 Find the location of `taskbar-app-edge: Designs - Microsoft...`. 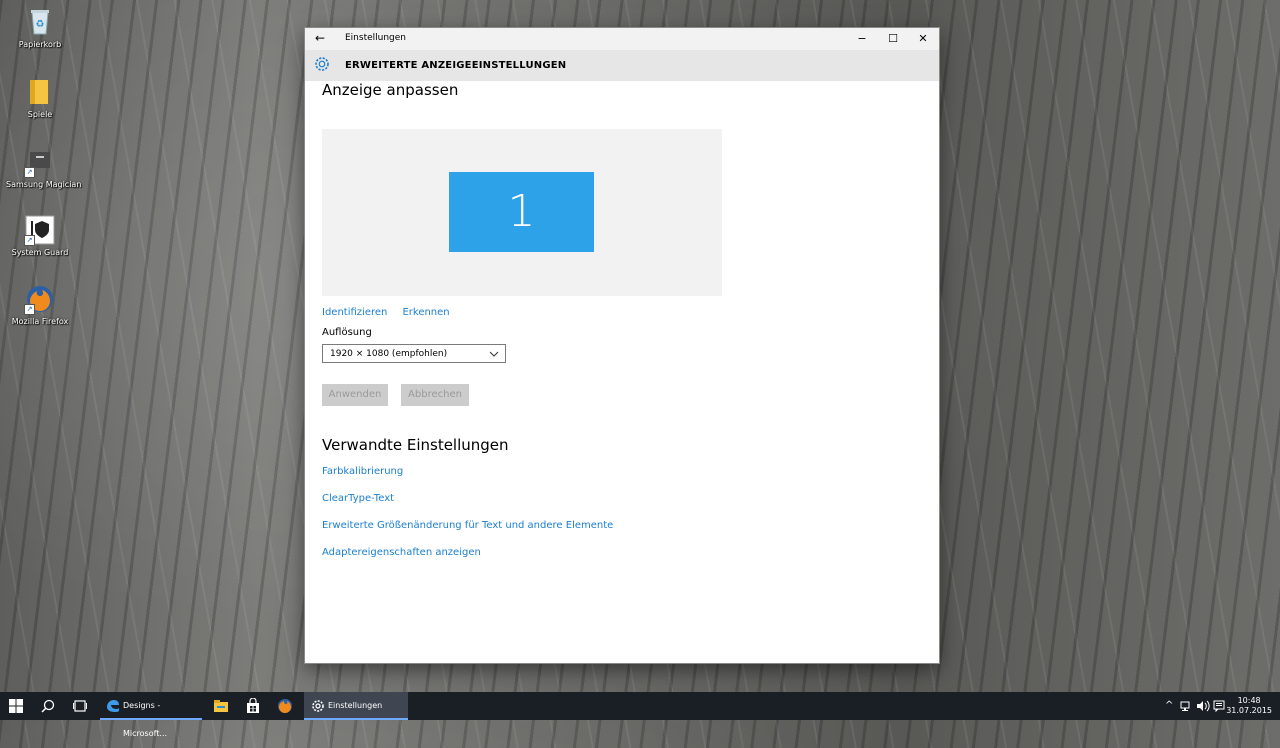

taskbar-app-edge: Designs - Microsoft... is located at coordinates (151, 715).